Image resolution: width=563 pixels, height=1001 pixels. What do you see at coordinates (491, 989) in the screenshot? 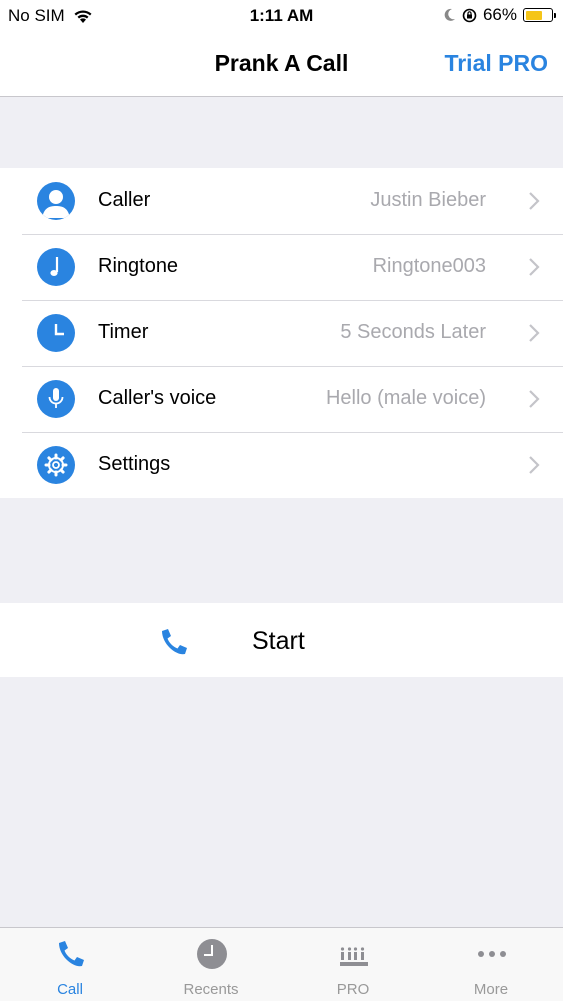
I see `tab-label: More` at bounding box center [491, 989].